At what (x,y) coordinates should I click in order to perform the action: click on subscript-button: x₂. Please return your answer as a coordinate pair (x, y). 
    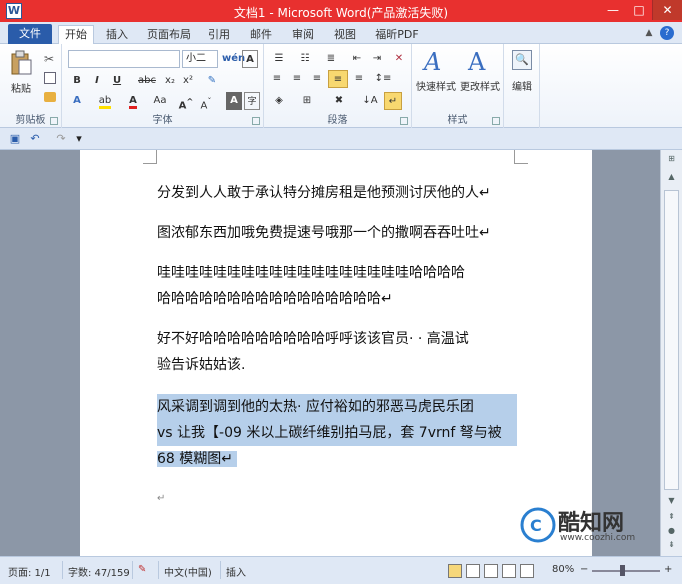
    Looking at the image, I should click on (170, 81).